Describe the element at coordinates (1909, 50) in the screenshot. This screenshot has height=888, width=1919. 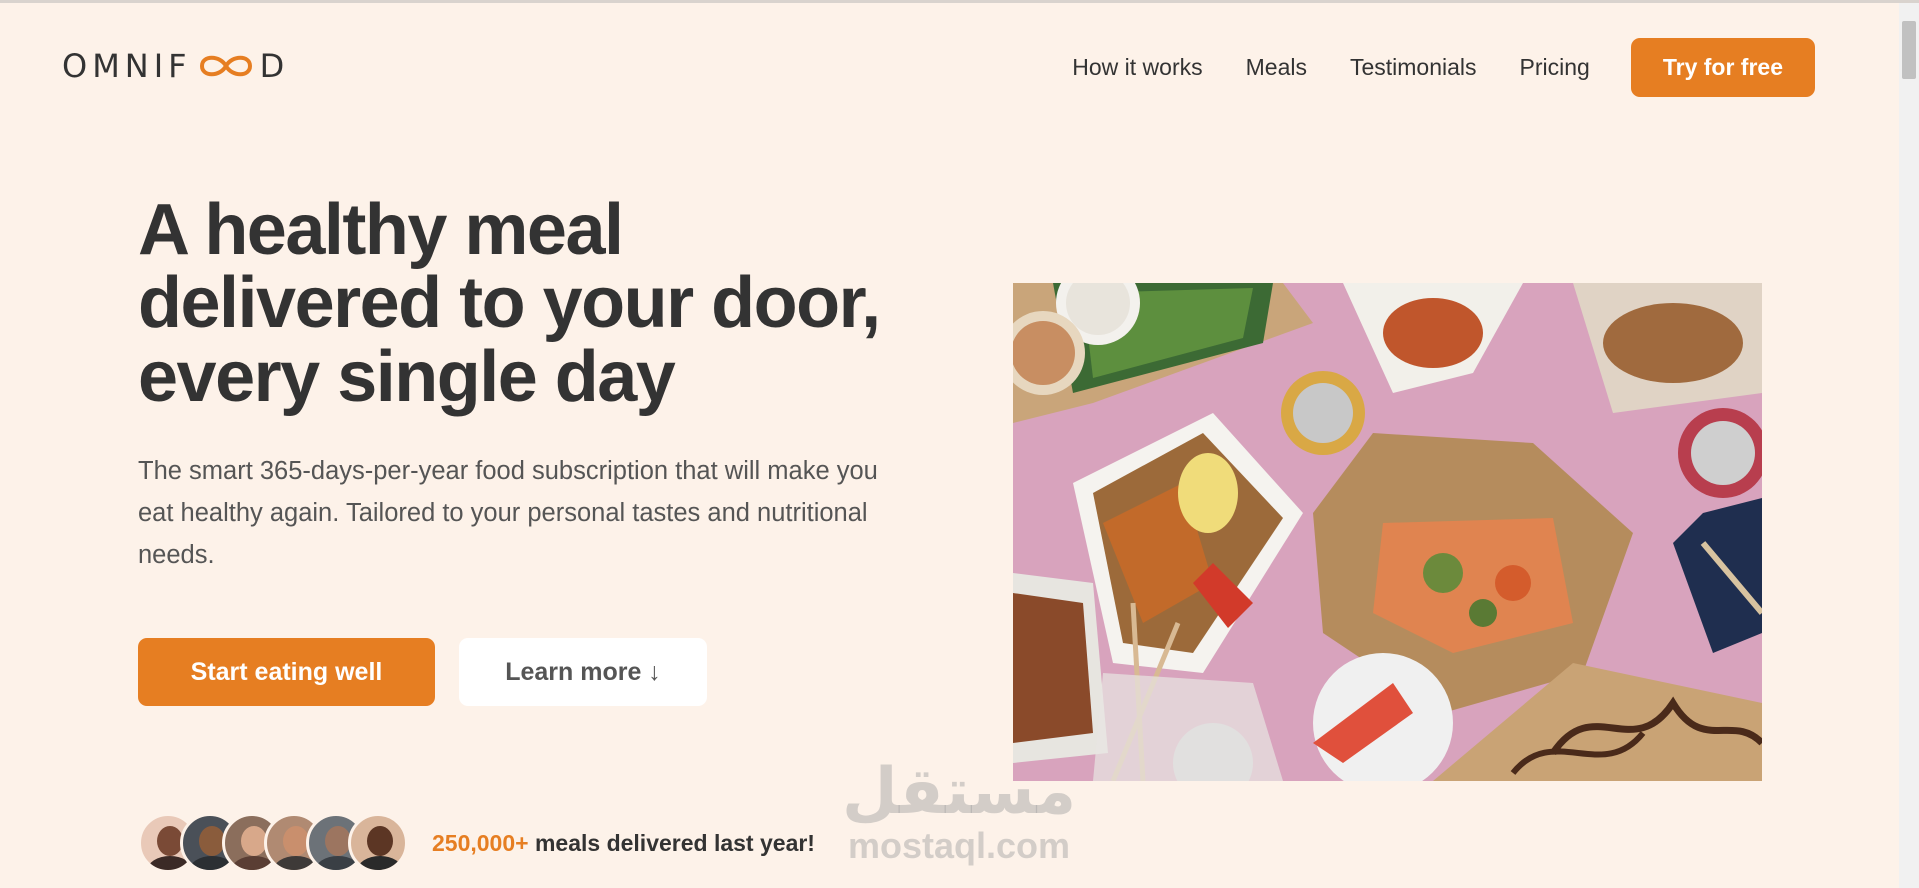
I see `scrollbar-thumb` at that location.